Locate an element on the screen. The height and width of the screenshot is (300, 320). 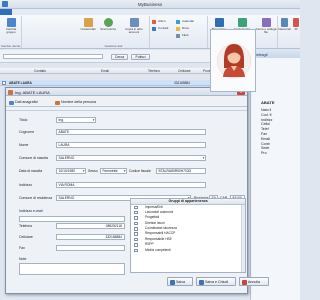
cancel-button: Annulla is located at coordinates (254, 281).